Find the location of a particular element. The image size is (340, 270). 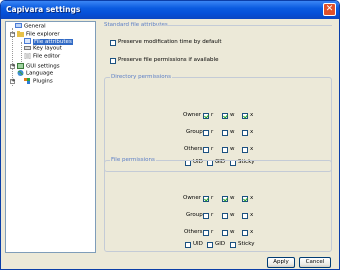

section-divider is located at coordinates (244, 25).